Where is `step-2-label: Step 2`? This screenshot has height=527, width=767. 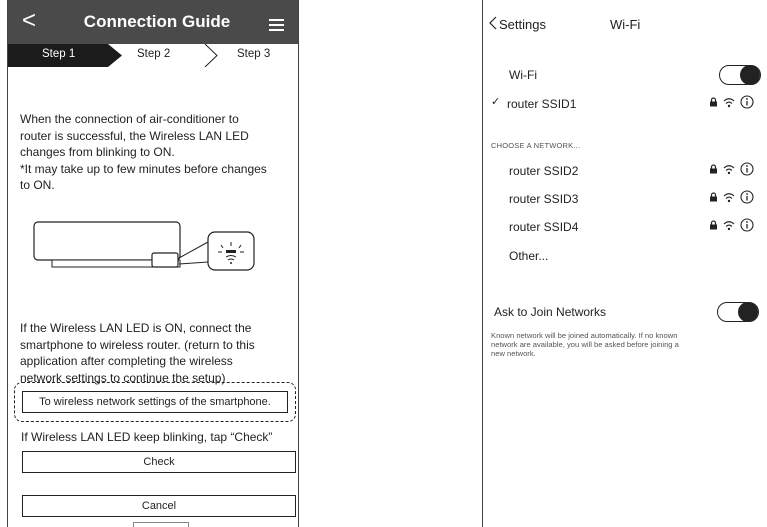 step-2-label: Step 2 is located at coordinates (154, 54).